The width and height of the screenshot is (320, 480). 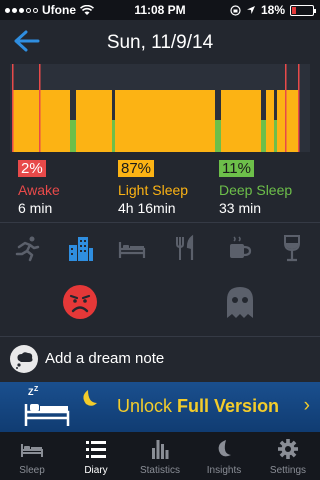 I want to click on battery-icon, so click(x=303, y=10).